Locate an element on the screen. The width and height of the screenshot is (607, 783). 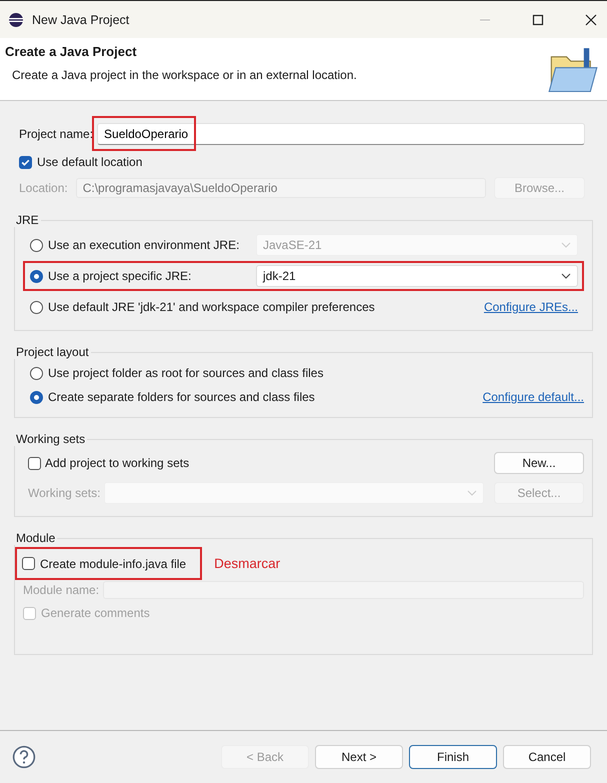
window-title: New Java Project is located at coordinates (81, 19).